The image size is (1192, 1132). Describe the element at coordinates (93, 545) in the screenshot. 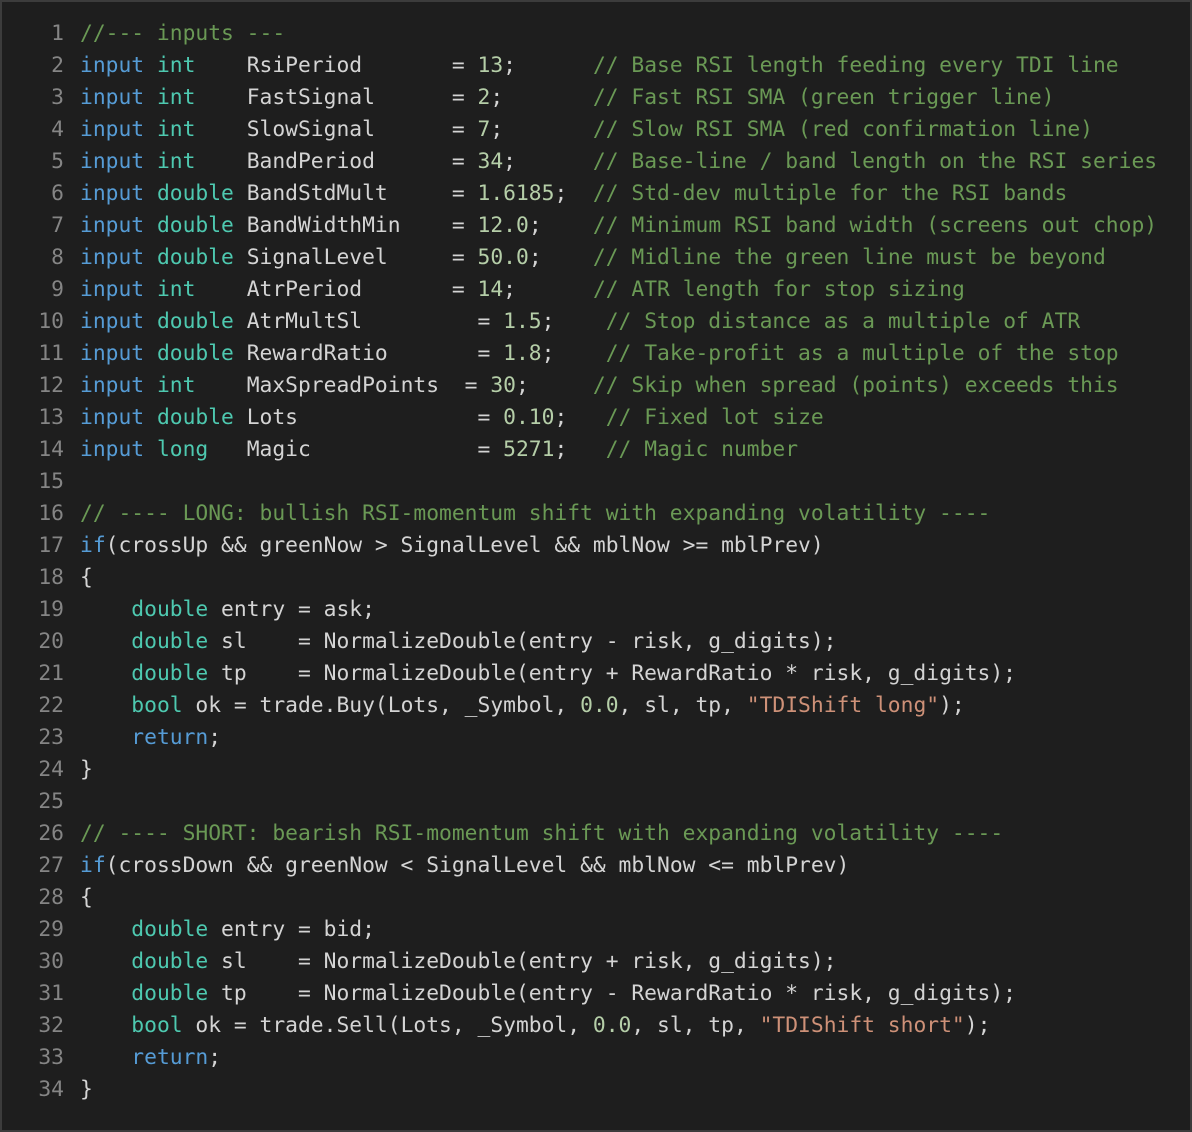

I see `keyword-token: if` at that location.